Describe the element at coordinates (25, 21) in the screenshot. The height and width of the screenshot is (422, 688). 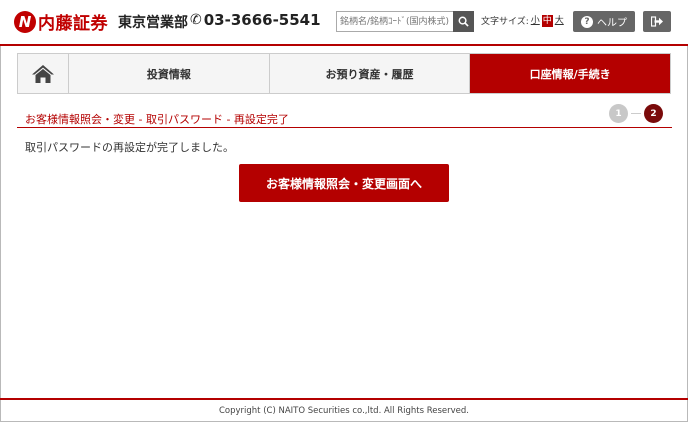
I see `logo-mark: N` at that location.